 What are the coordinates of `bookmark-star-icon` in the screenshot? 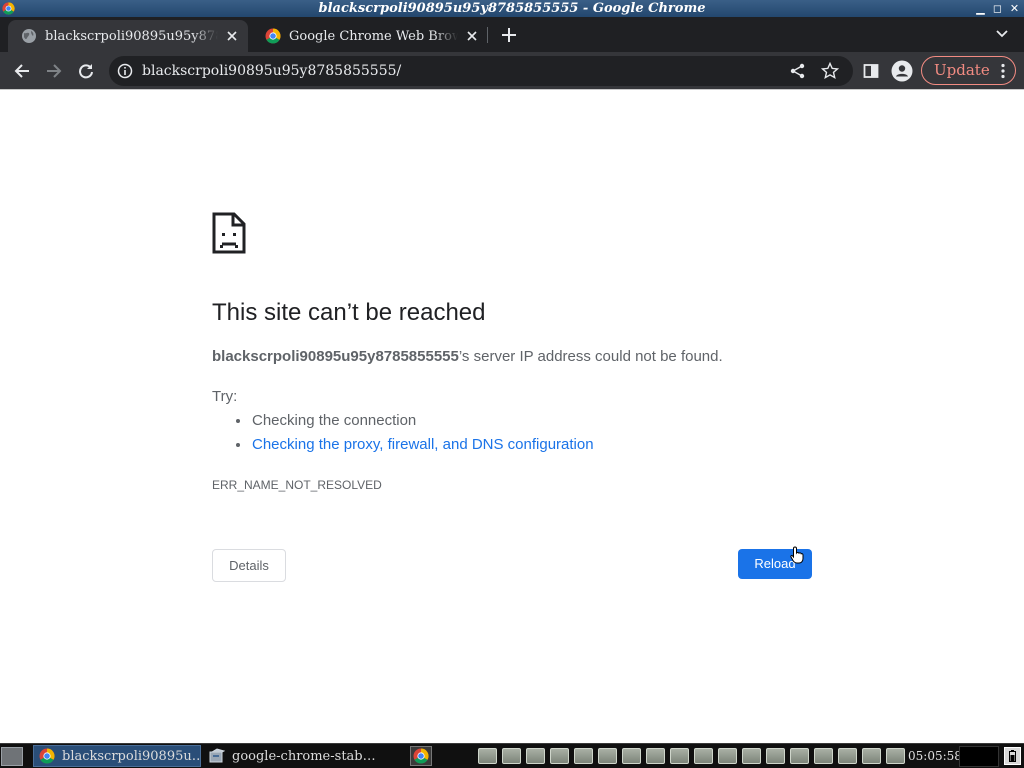 It's located at (830, 71).